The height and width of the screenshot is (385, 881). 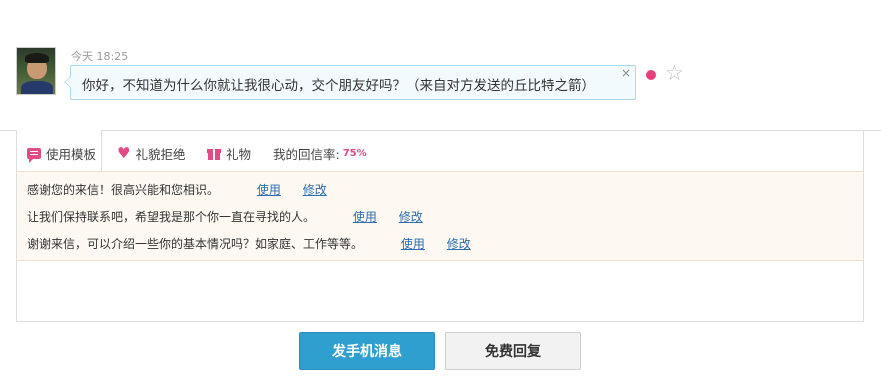 What do you see at coordinates (651, 75) in the screenshot?
I see `unread-dot-icon` at bounding box center [651, 75].